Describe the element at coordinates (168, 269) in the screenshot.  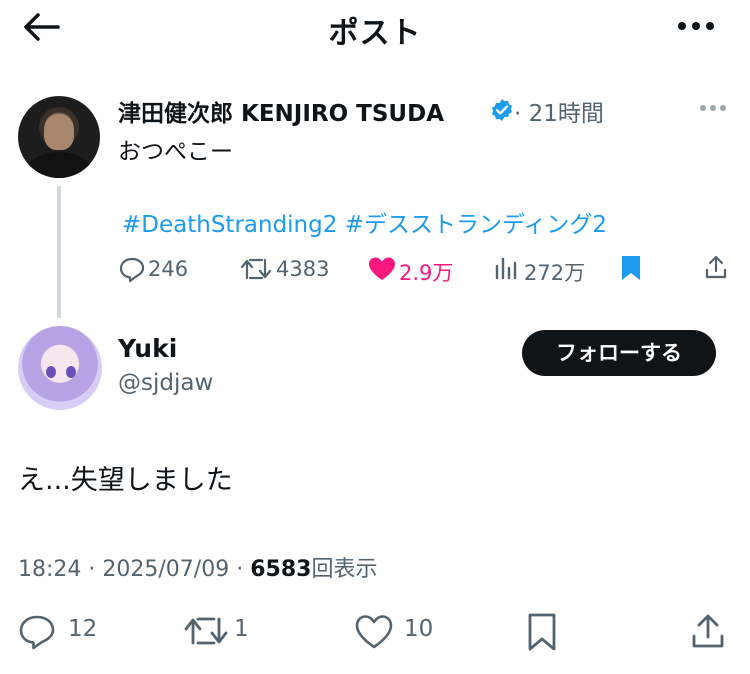
I see `reply-count: 246` at that location.